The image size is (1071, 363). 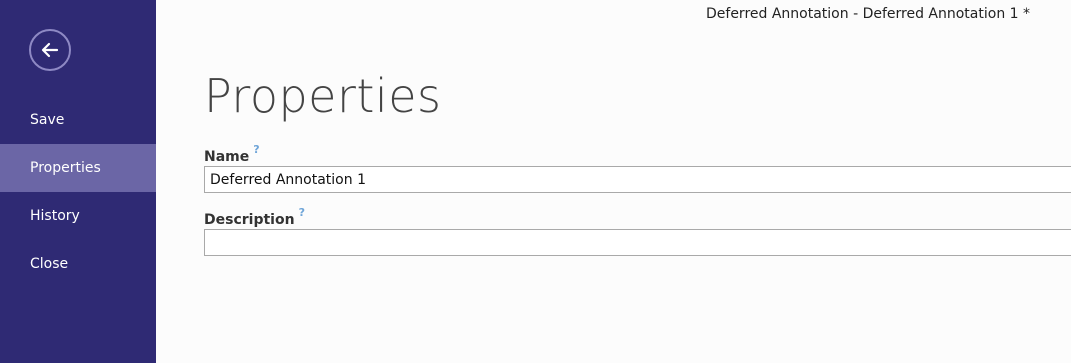 I want to click on sidebar: Save Properties History Close, so click(x=78, y=181).